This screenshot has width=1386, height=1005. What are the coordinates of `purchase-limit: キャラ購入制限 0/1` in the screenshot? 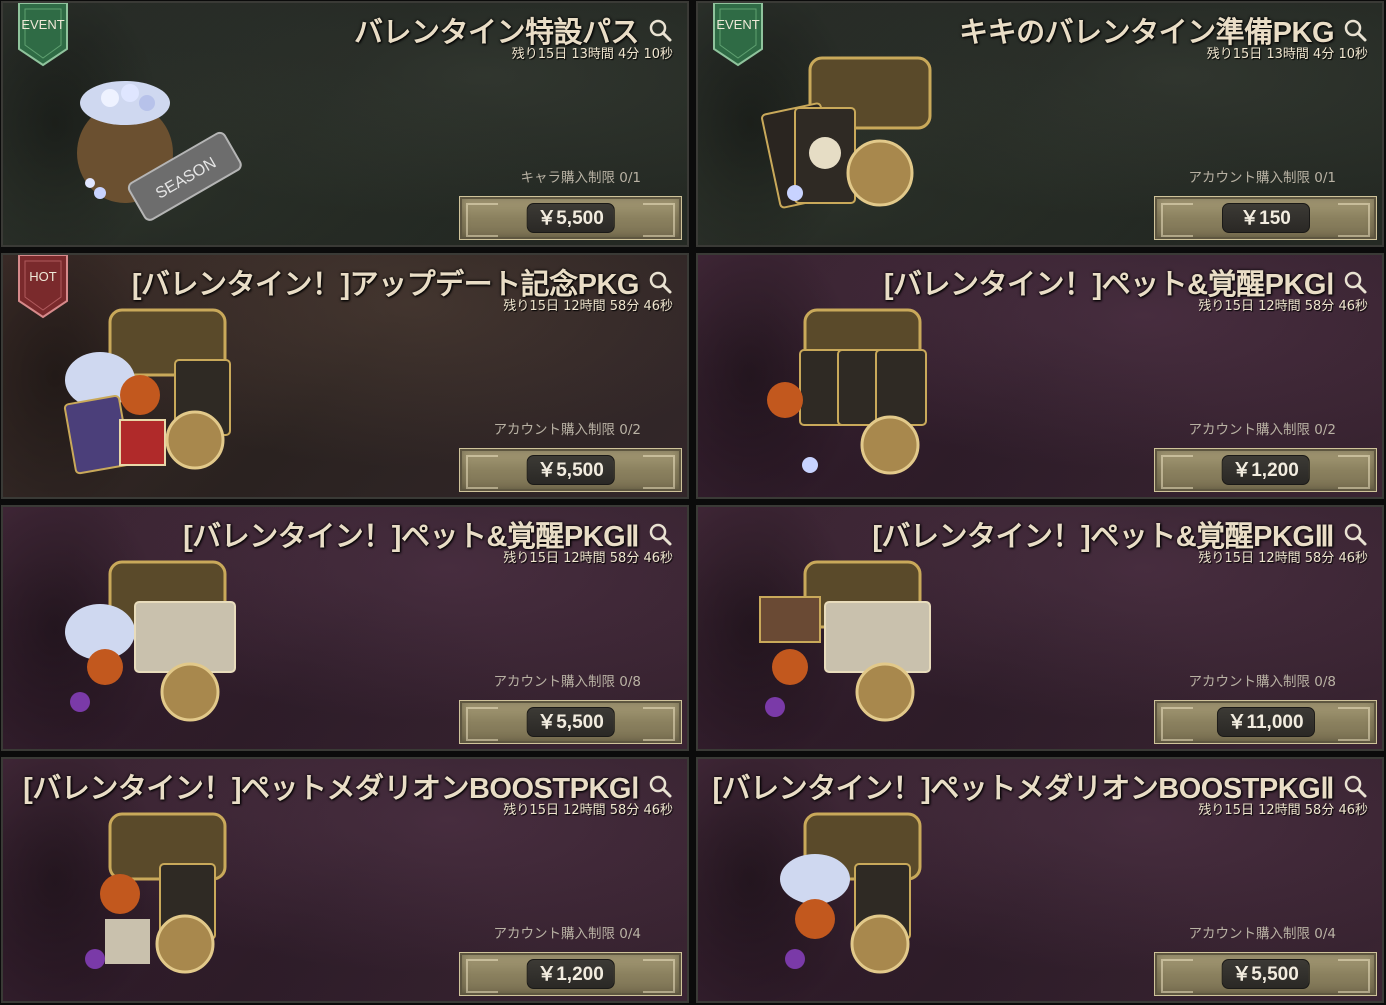 It's located at (580, 178).